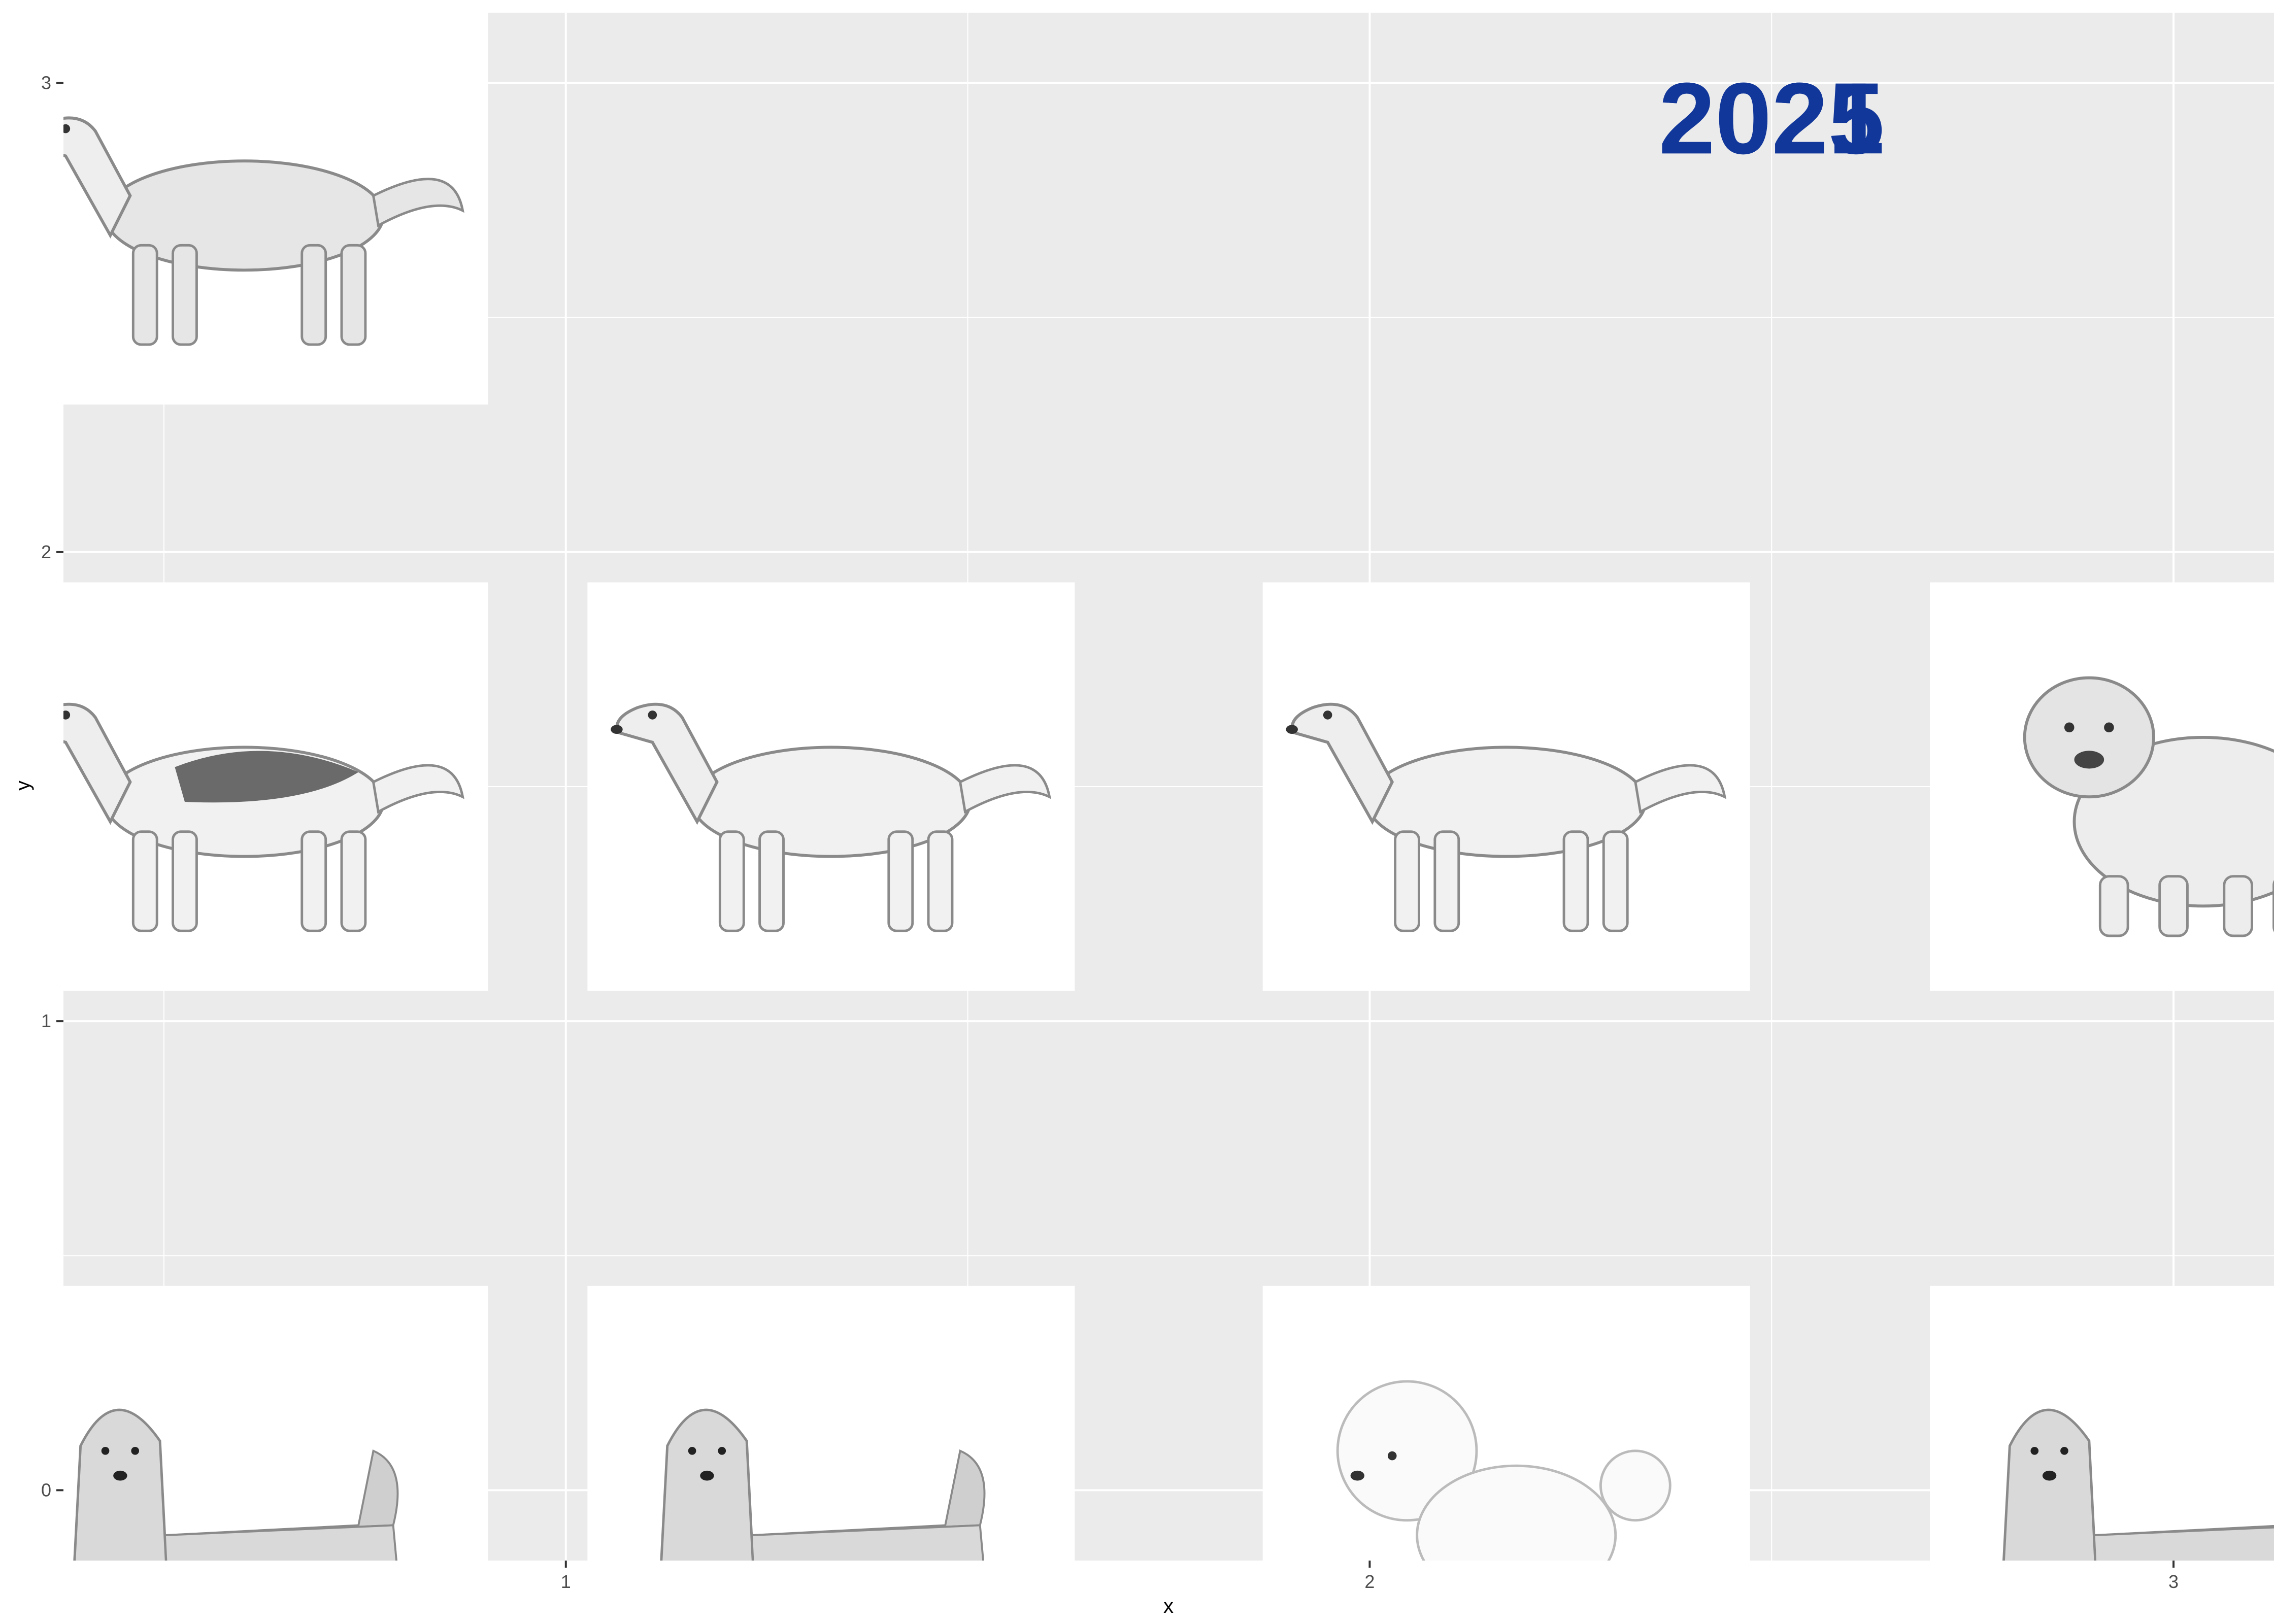 Image resolution: width=2274 pixels, height=1624 pixels. I want to click on x-tick-label: 1, so click(566, 1581).